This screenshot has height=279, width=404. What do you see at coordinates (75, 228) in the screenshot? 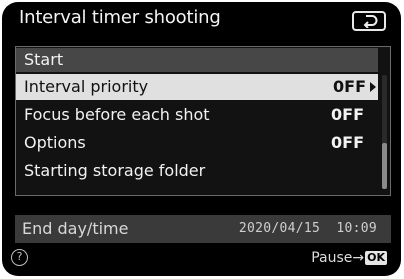
I see `end-time-label: End day/time` at bounding box center [75, 228].